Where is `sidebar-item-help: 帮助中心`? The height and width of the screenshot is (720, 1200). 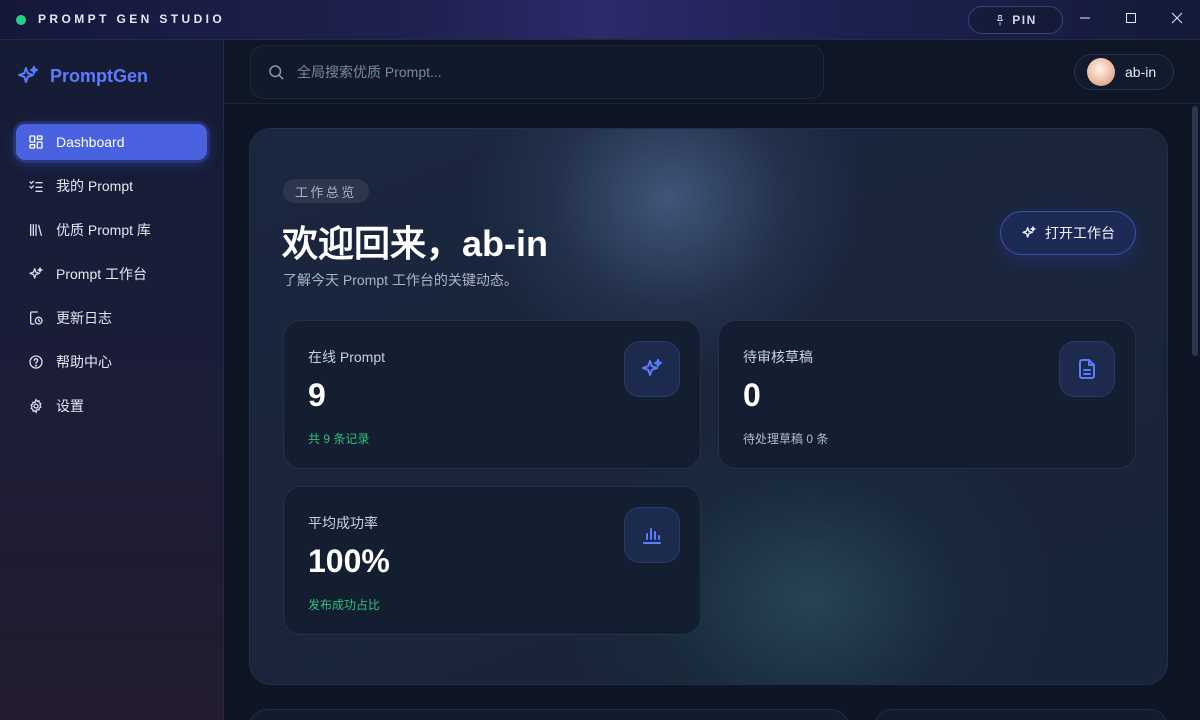
sidebar-item-help: 帮助中心 is located at coordinates (111, 362).